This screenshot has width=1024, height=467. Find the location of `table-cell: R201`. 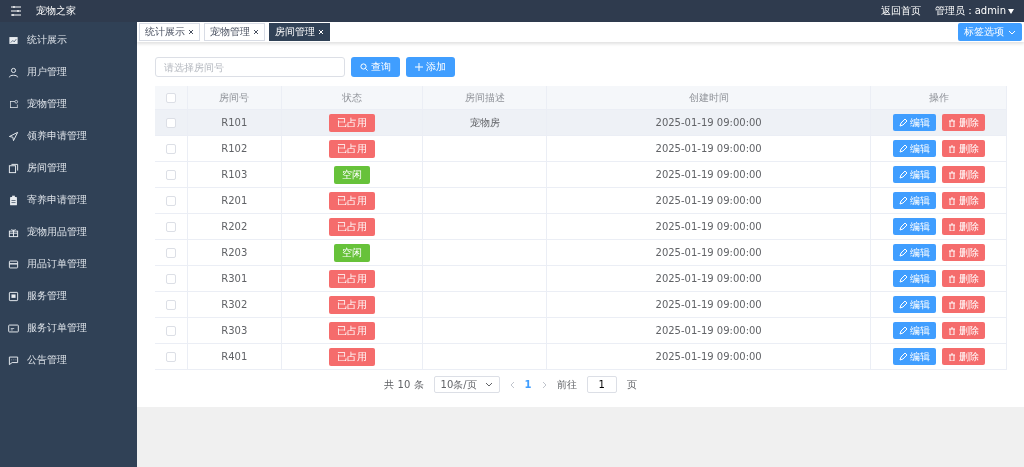

table-cell: R201 is located at coordinates (234, 200).